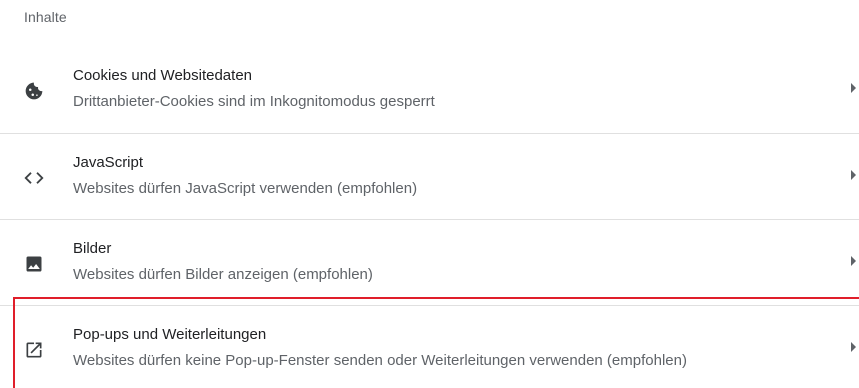 This screenshot has width=859, height=388. Describe the element at coordinates (92, 248) in the screenshot. I see `setting-title: Bilder` at that location.